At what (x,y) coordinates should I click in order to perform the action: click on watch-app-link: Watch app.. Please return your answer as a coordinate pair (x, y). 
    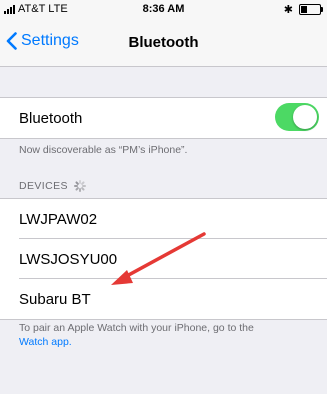
    Looking at the image, I should click on (45, 342).